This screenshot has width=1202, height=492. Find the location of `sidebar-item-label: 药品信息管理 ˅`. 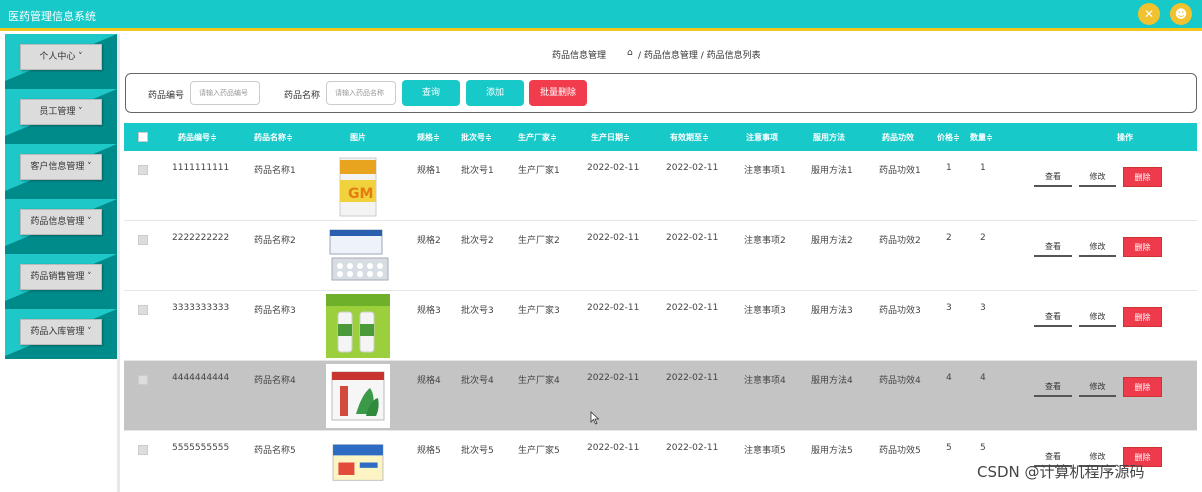

sidebar-item-label: 药品信息管理 ˅ is located at coordinates (61, 222).